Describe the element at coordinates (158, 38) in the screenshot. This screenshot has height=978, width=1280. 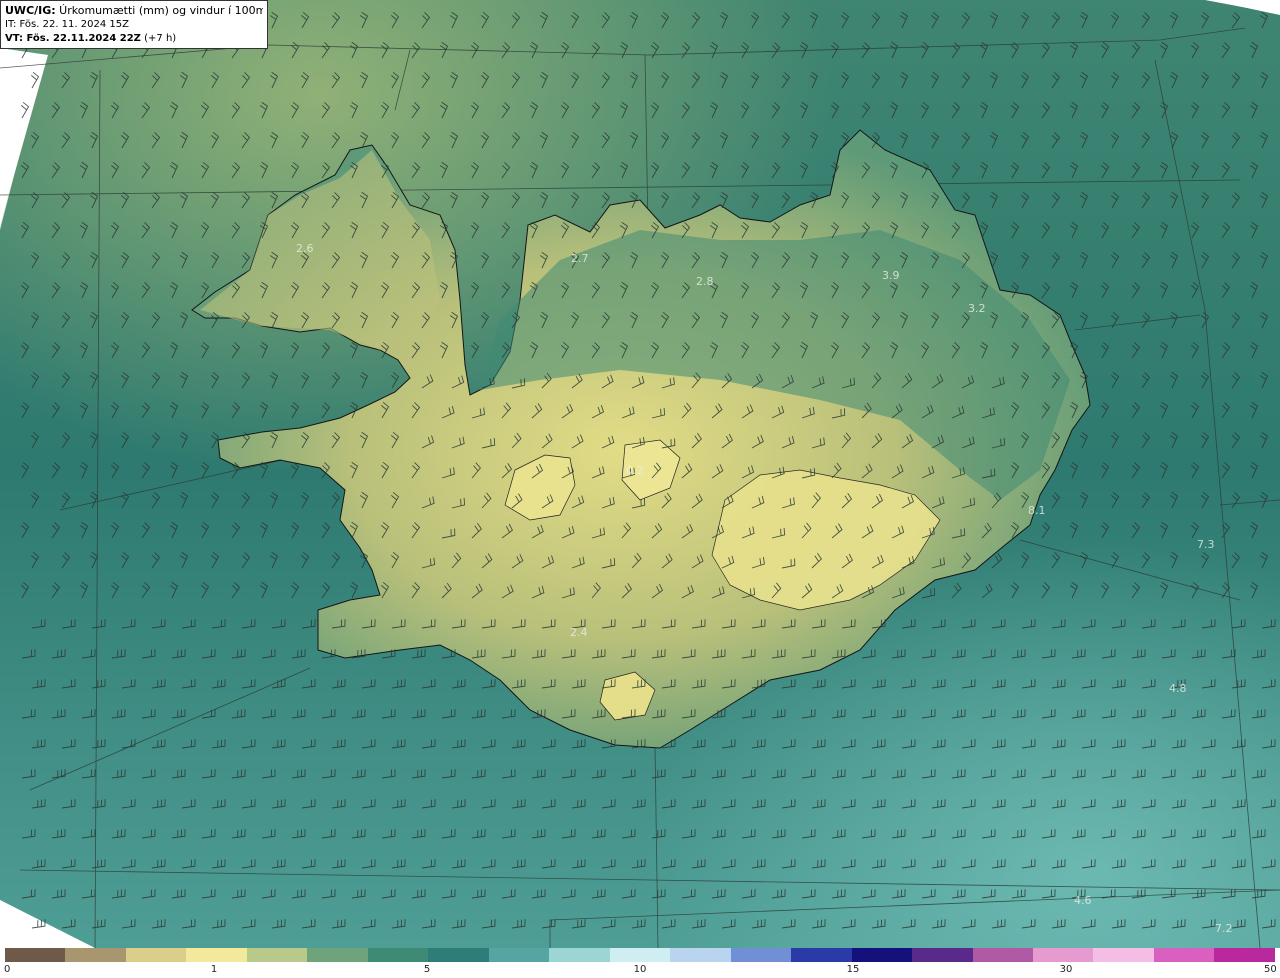
I see `lead-time: (+7 h)` at that location.